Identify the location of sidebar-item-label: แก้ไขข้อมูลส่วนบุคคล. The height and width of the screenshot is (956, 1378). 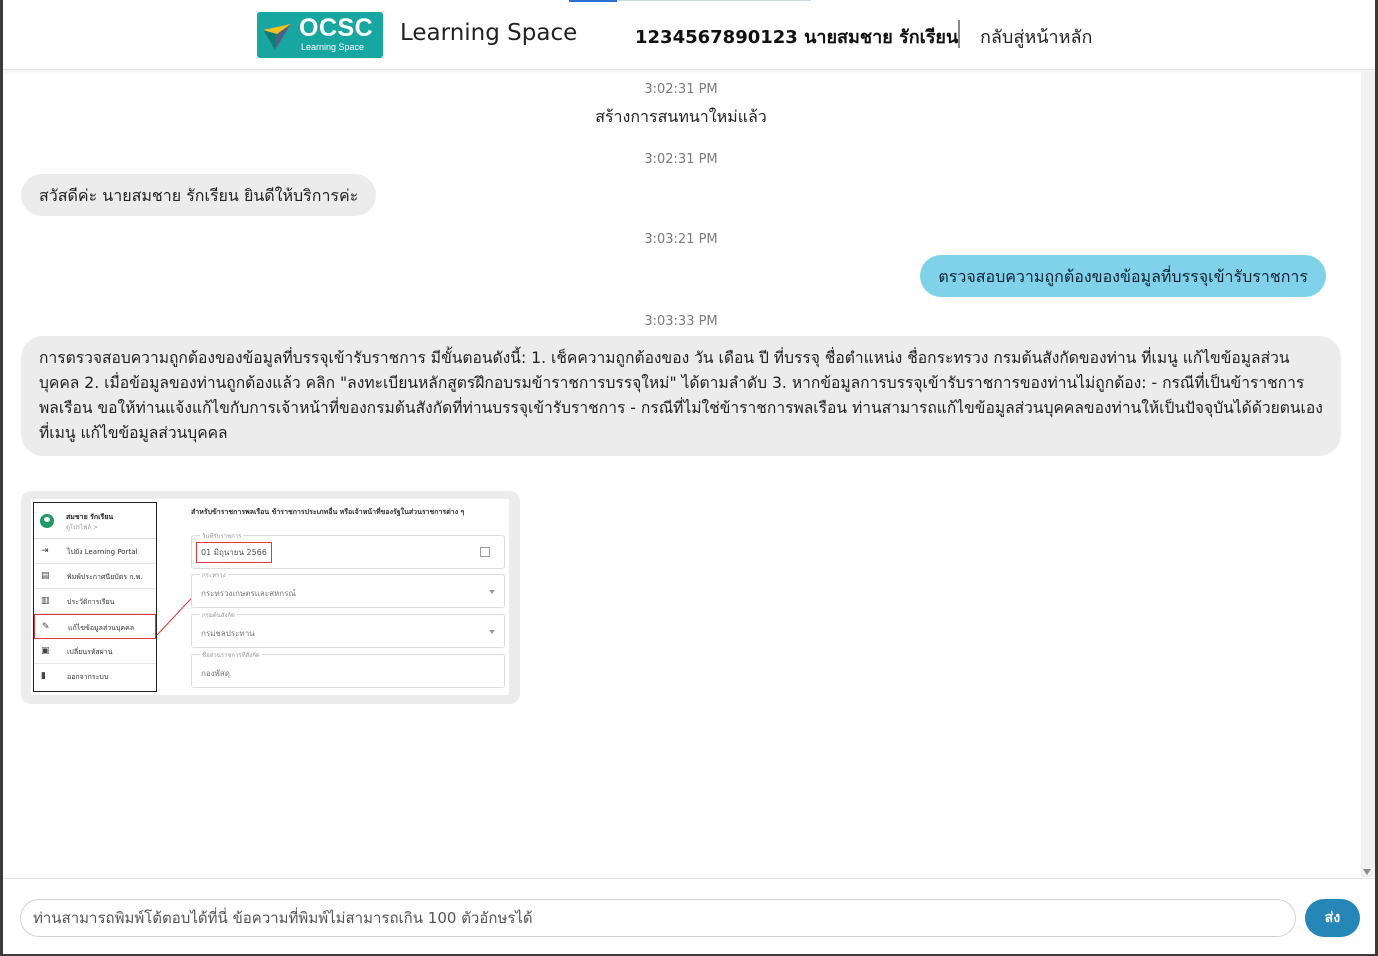
(101, 628).